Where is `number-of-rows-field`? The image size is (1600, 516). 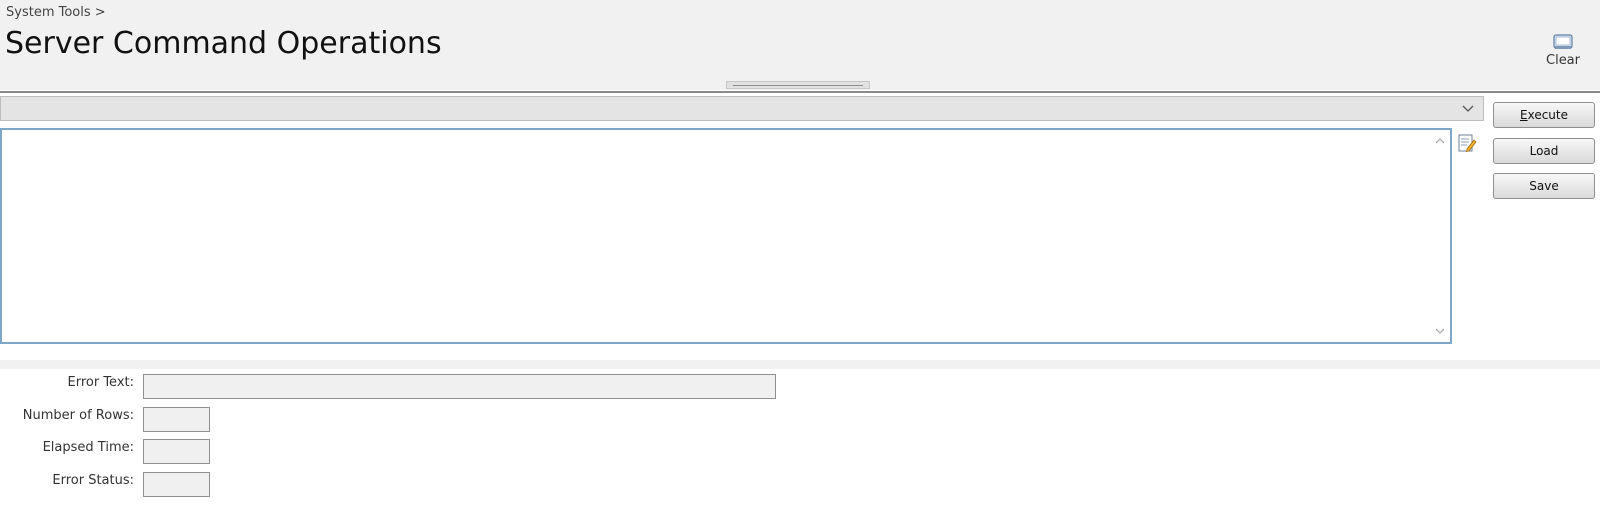 number-of-rows-field is located at coordinates (176, 419).